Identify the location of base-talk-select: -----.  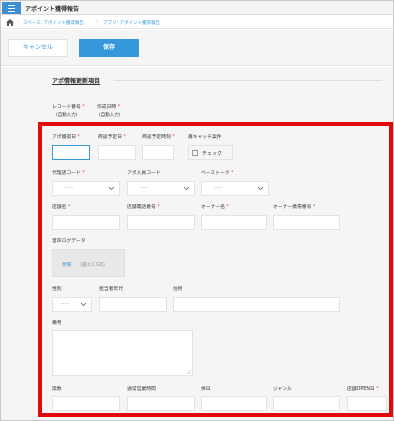
(235, 188).